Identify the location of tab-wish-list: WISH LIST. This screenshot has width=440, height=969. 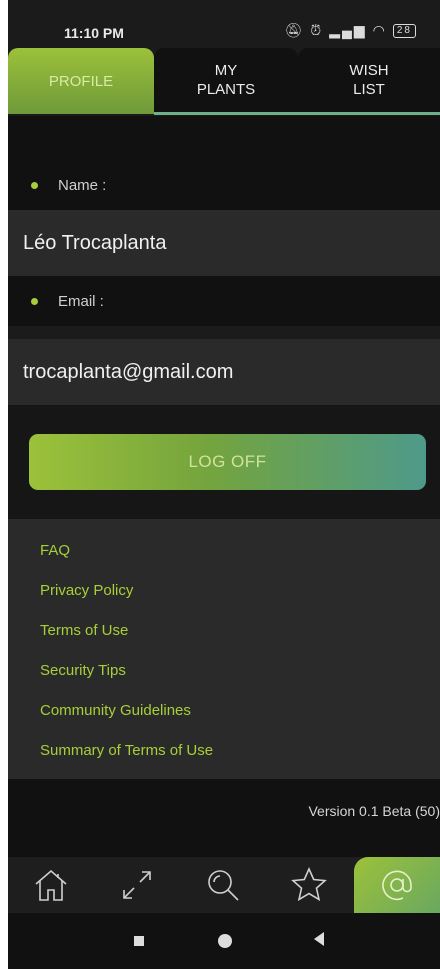
(369, 80).